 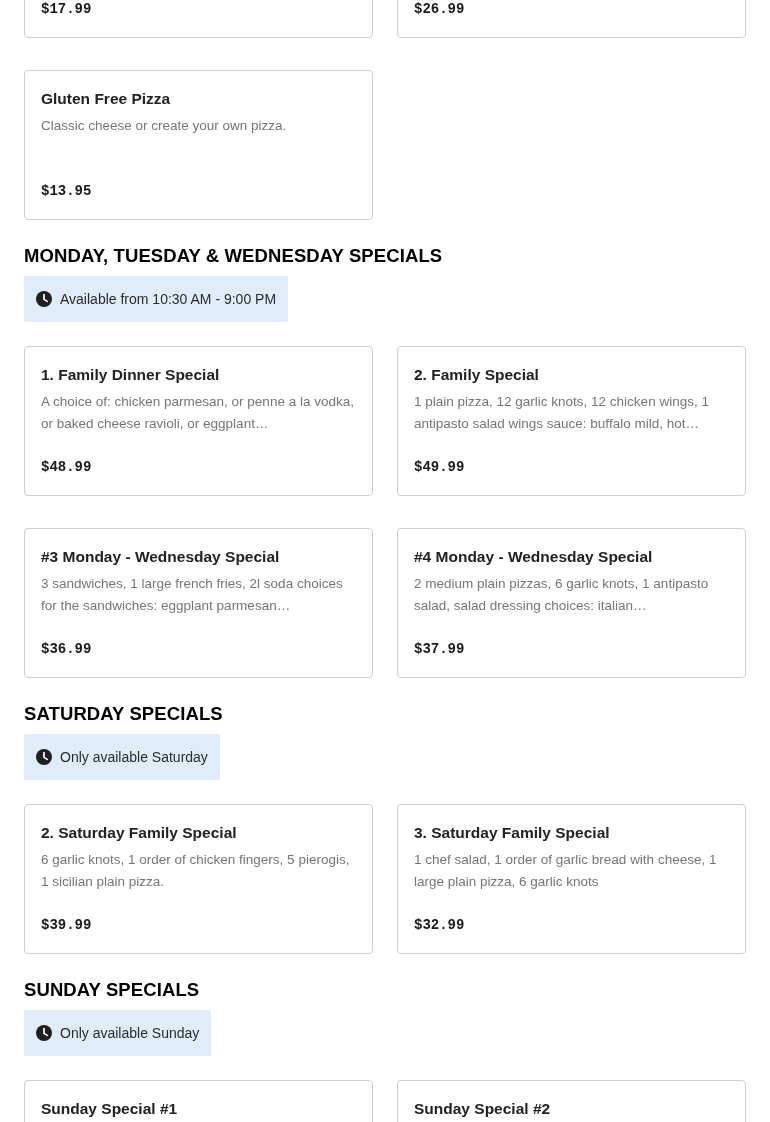 What do you see at coordinates (66, 191) in the screenshot?
I see `item-price: $13.95` at bounding box center [66, 191].